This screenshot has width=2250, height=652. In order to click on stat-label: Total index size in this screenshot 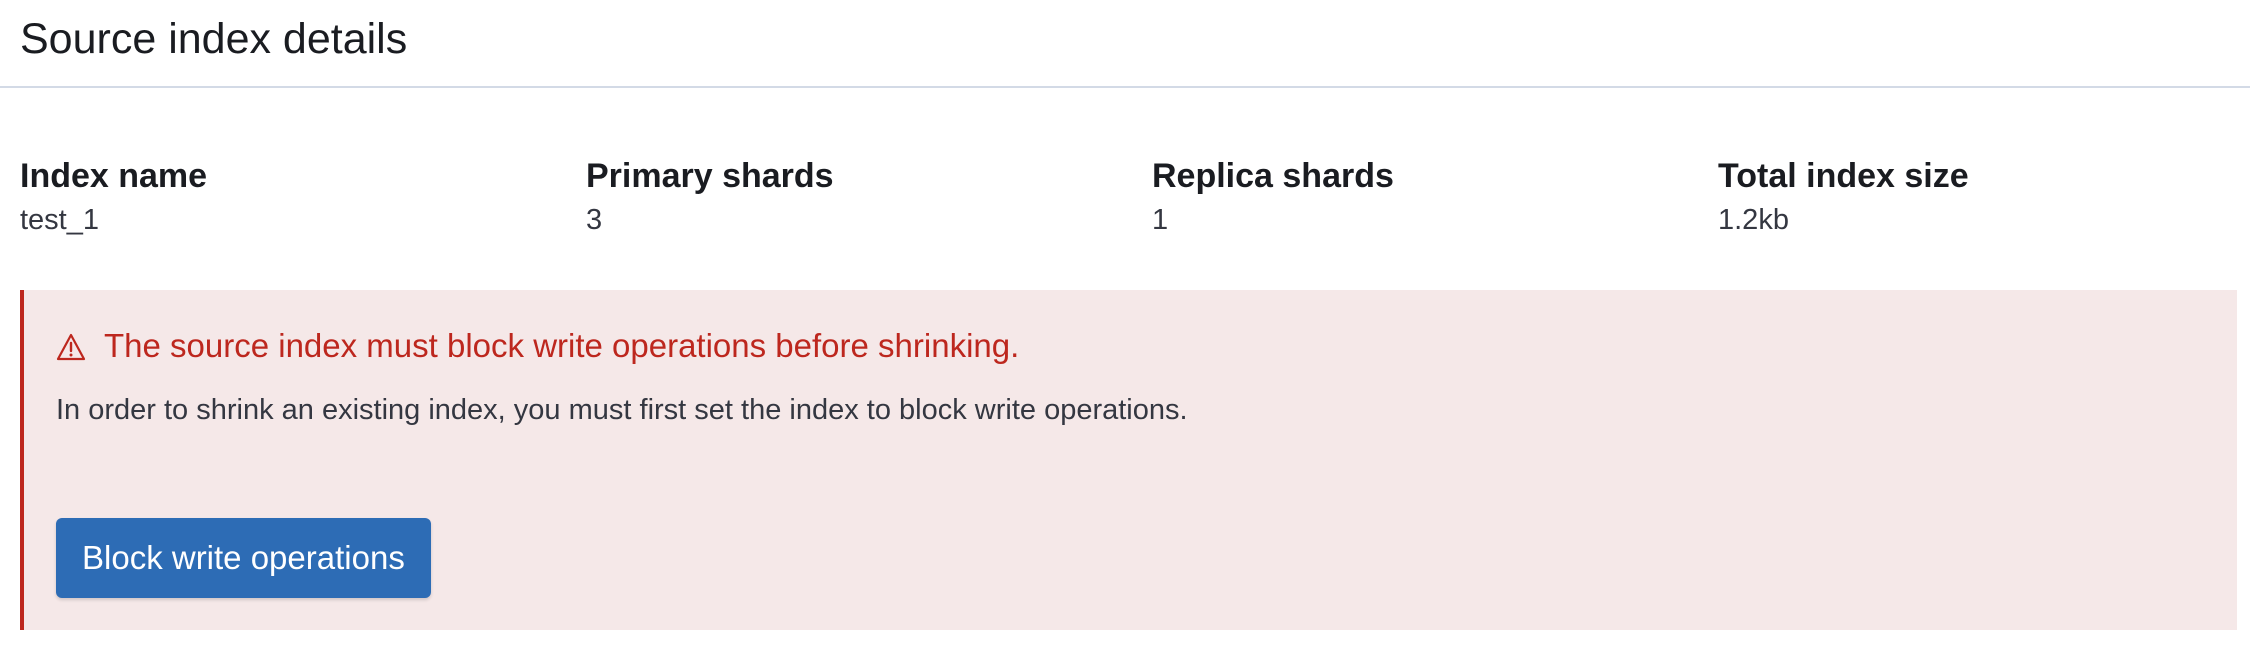, I will do `click(1843, 176)`.